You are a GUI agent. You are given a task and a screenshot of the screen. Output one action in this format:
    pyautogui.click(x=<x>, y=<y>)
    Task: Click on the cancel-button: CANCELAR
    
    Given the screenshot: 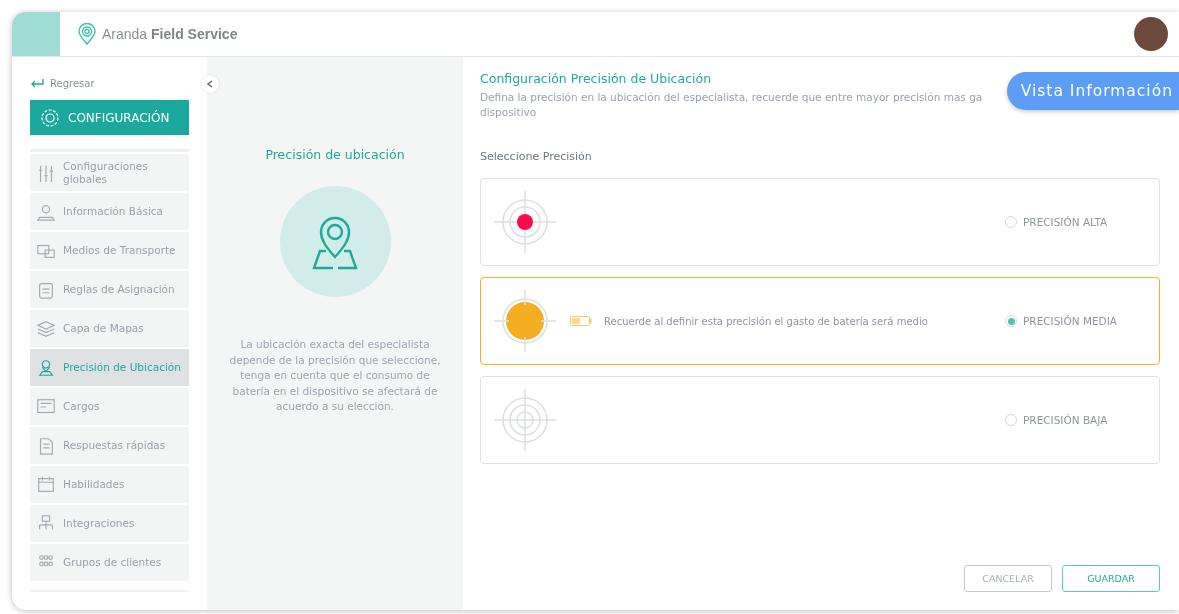 What is the action you would take?
    pyautogui.click(x=1008, y=578)
    